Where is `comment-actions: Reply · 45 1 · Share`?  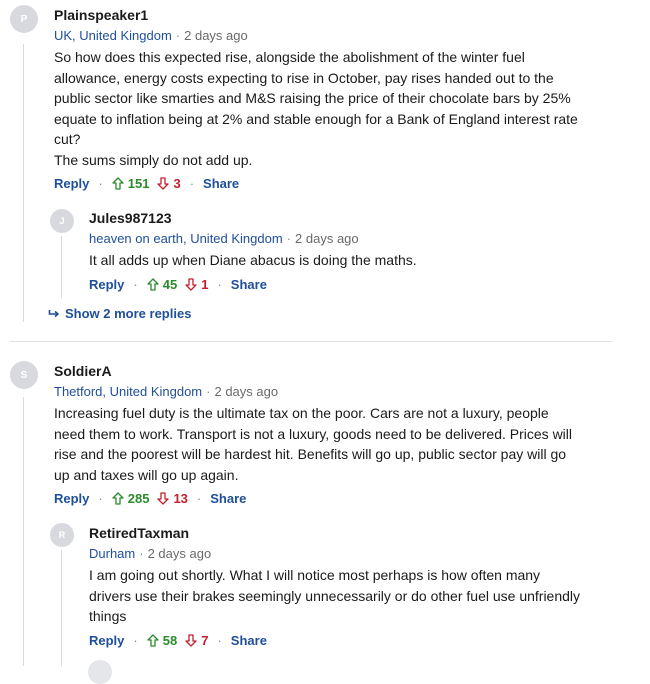
comment-actions: Reply · 45 1 · Share is located at coordinates (178, 284).